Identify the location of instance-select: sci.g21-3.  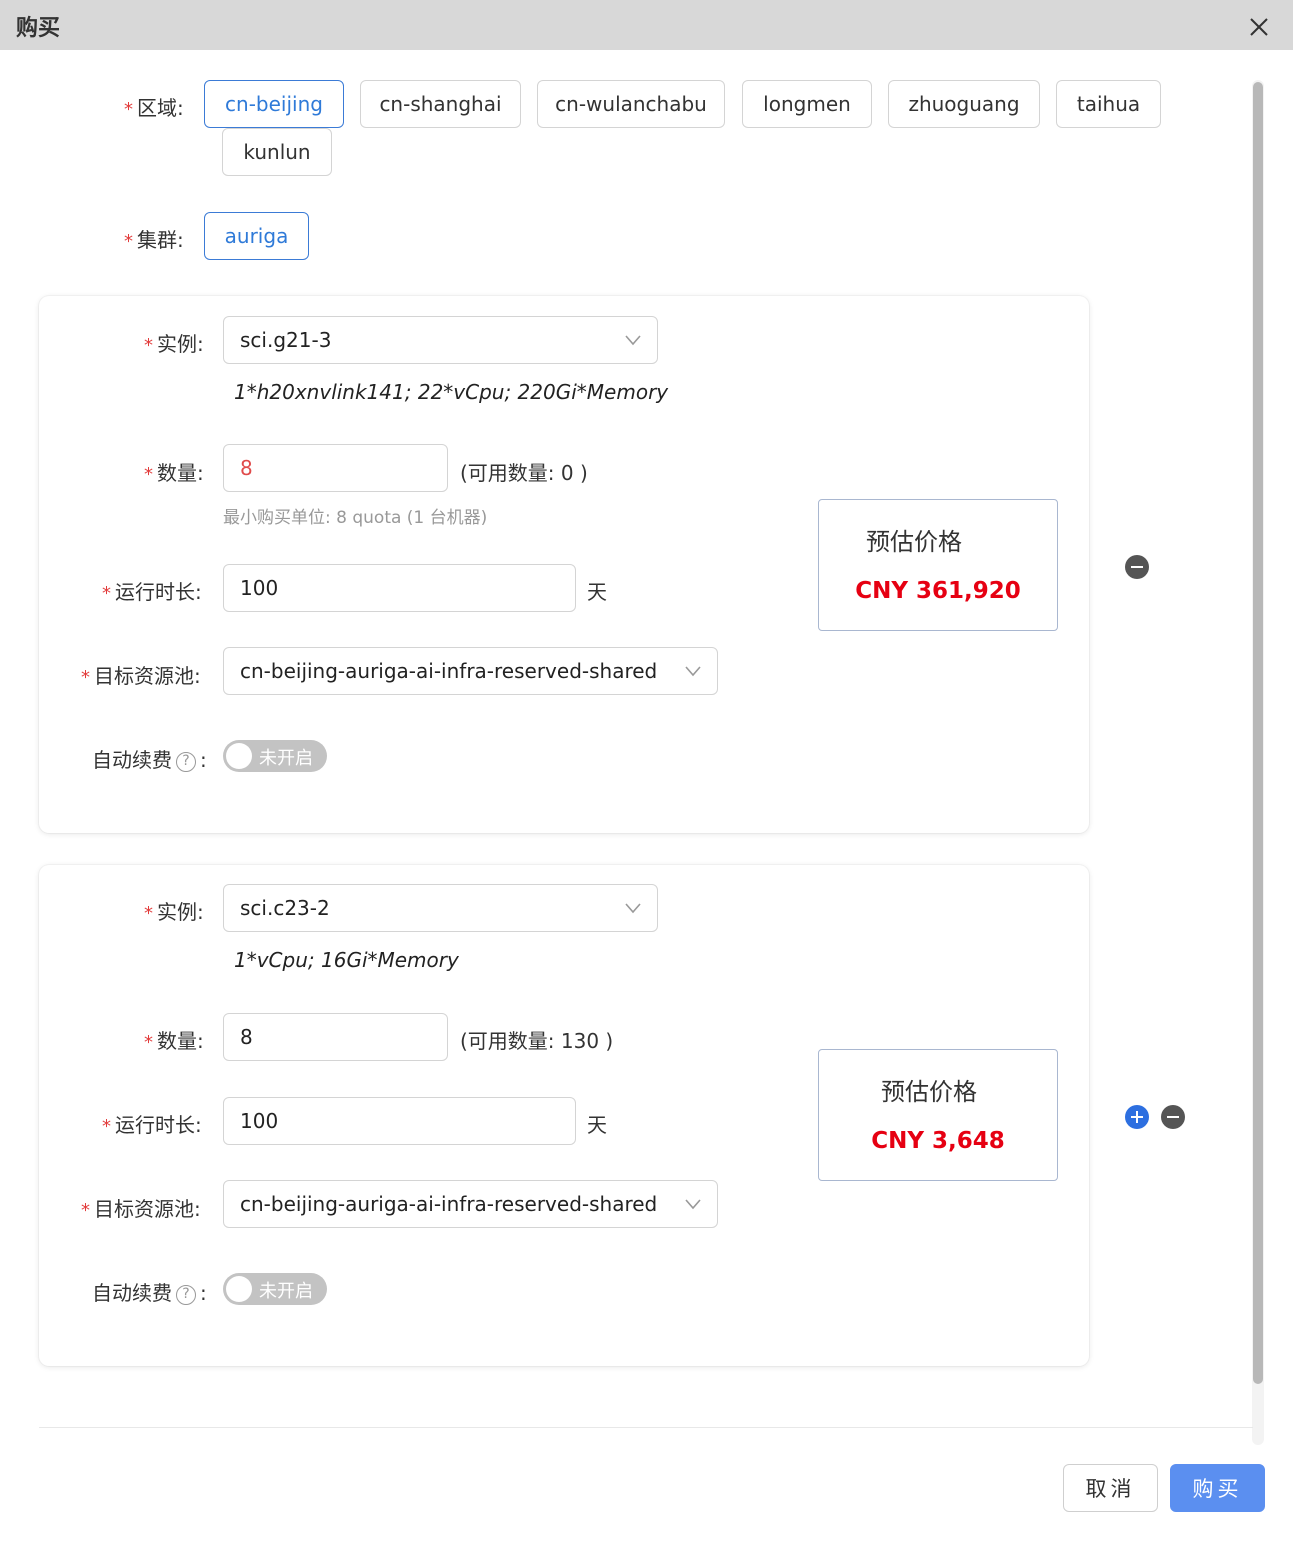
(440, 340).